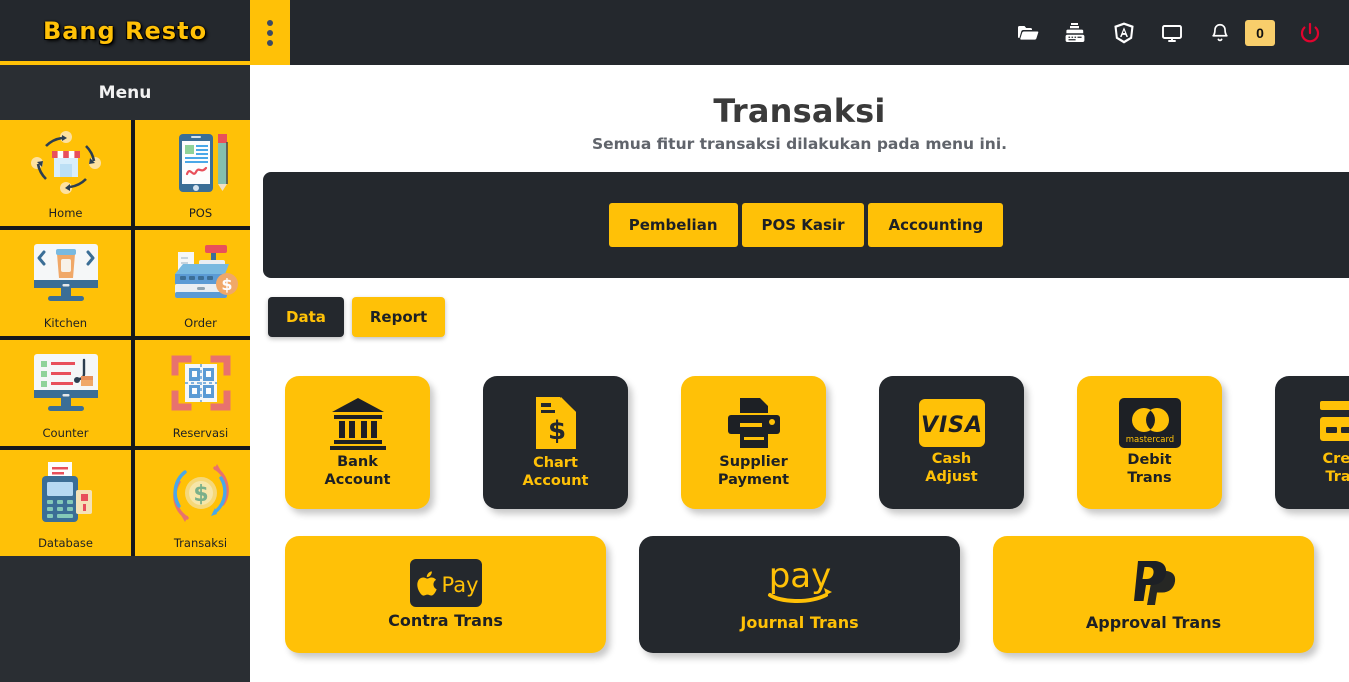  I want to click on paypal-icon, so click(1154, 583).